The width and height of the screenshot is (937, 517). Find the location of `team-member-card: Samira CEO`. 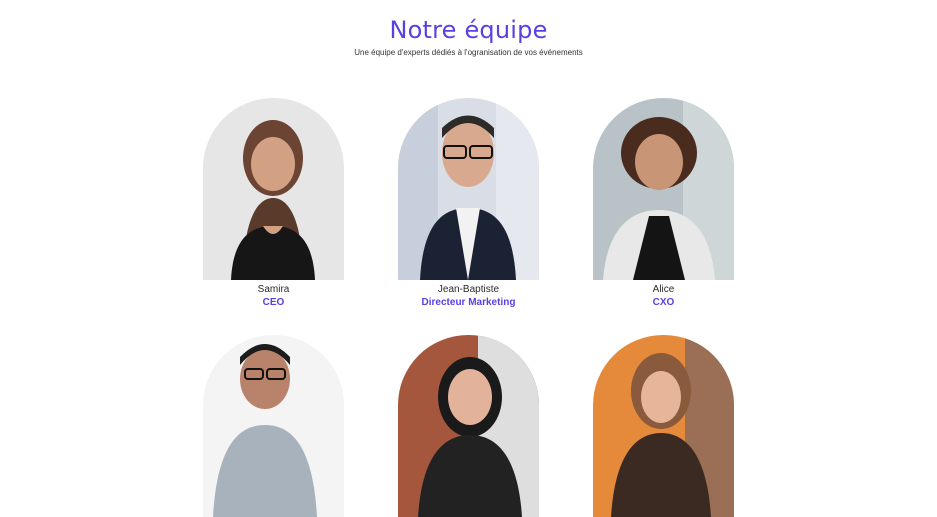

team-member-card: Samira CEO is located at coordinates (273, 203).